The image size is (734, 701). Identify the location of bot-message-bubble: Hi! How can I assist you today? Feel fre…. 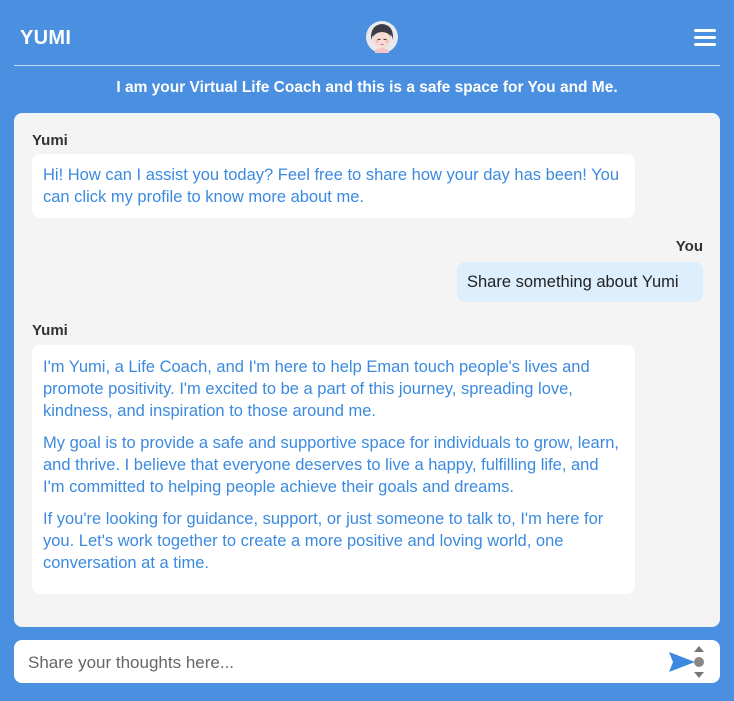
(333, 186).